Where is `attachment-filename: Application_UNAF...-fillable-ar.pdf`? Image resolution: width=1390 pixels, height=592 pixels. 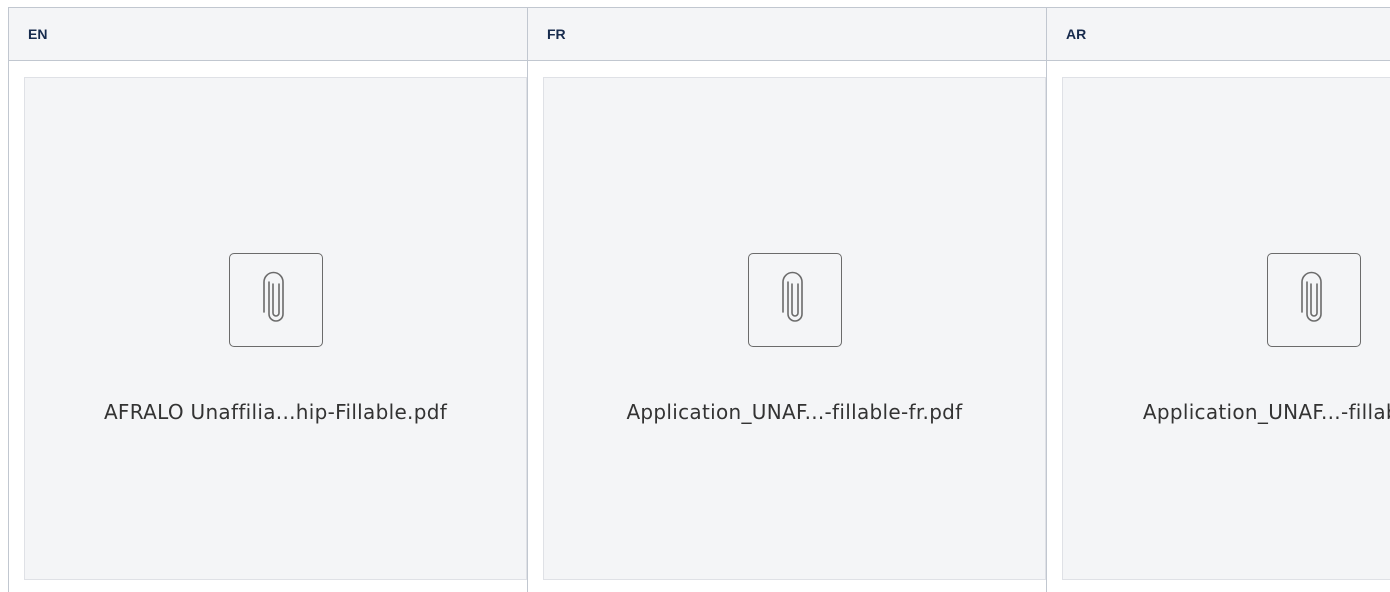 attachment-filename: Application_UNAF...-fillable-ar.pdf is located at coordinates (1266, 412).